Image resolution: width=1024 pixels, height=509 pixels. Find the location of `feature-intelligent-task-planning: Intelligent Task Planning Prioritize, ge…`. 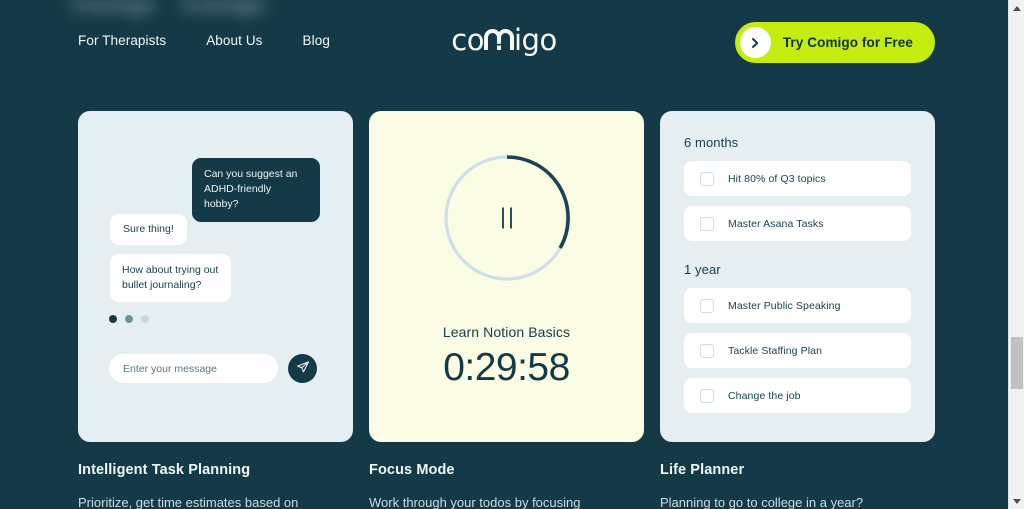

feature-intelligent-task-planning: Intelligent Task Planning Prioritize, ge… is located at coordinates (215, 485).